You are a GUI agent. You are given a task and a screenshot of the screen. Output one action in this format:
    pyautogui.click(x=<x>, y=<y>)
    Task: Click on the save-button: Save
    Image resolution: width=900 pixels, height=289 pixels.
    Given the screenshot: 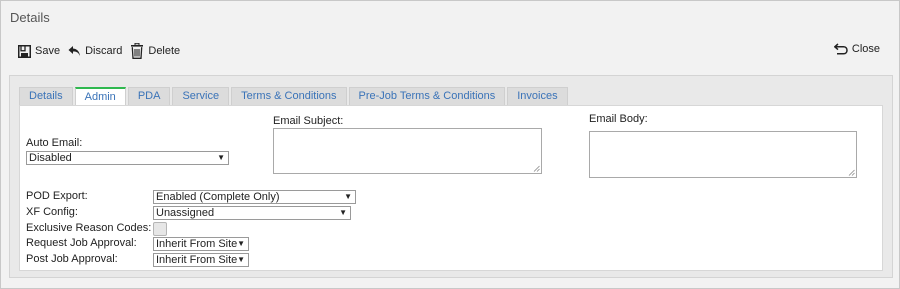 What is the action you would take?
    pyautogui.click(x=39, y=51)
    